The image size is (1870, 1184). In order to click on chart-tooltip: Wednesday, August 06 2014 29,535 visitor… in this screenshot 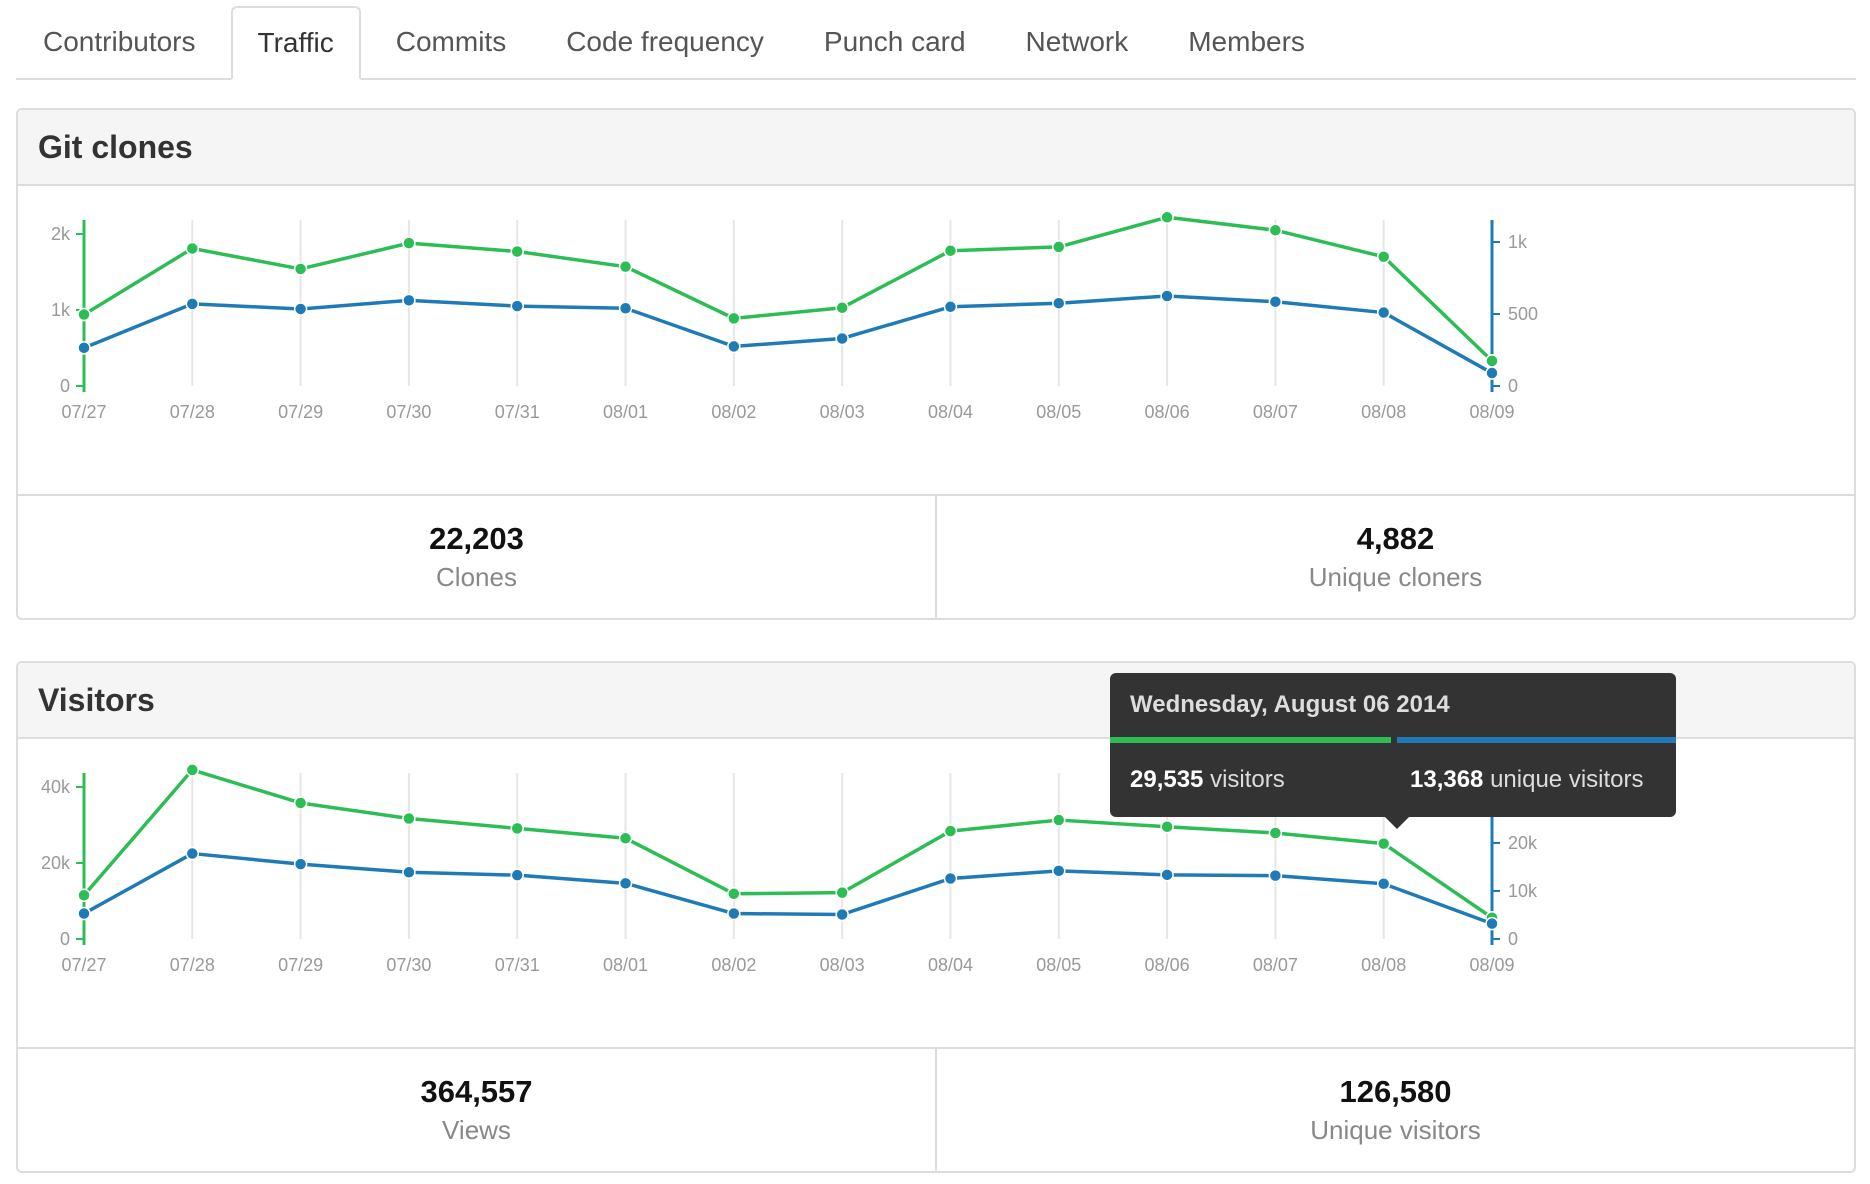, I will do `click(1393, 751)`.